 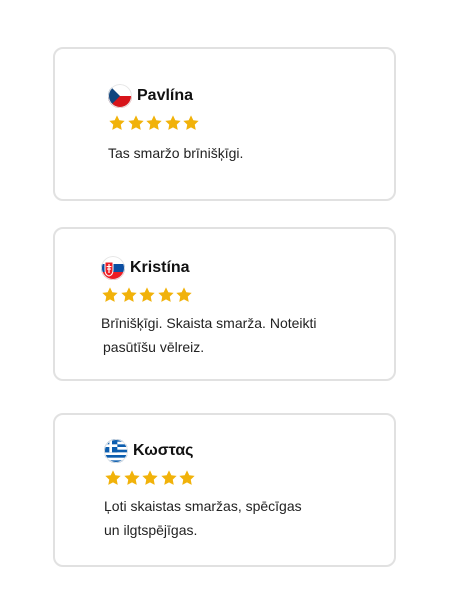 What do you see at coordinates (154, 347) in the screenshot?
I see `review-text-line: pasūtīšu vēlreiz.` at bounding box center [154, 347].